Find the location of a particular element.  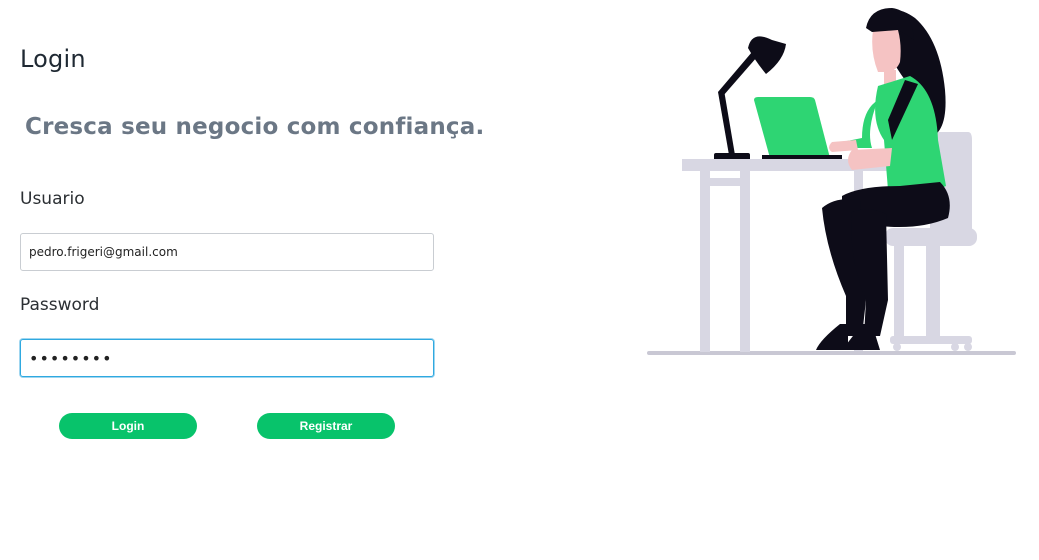

user-label: Usuario is located at coordinates (52, 199).